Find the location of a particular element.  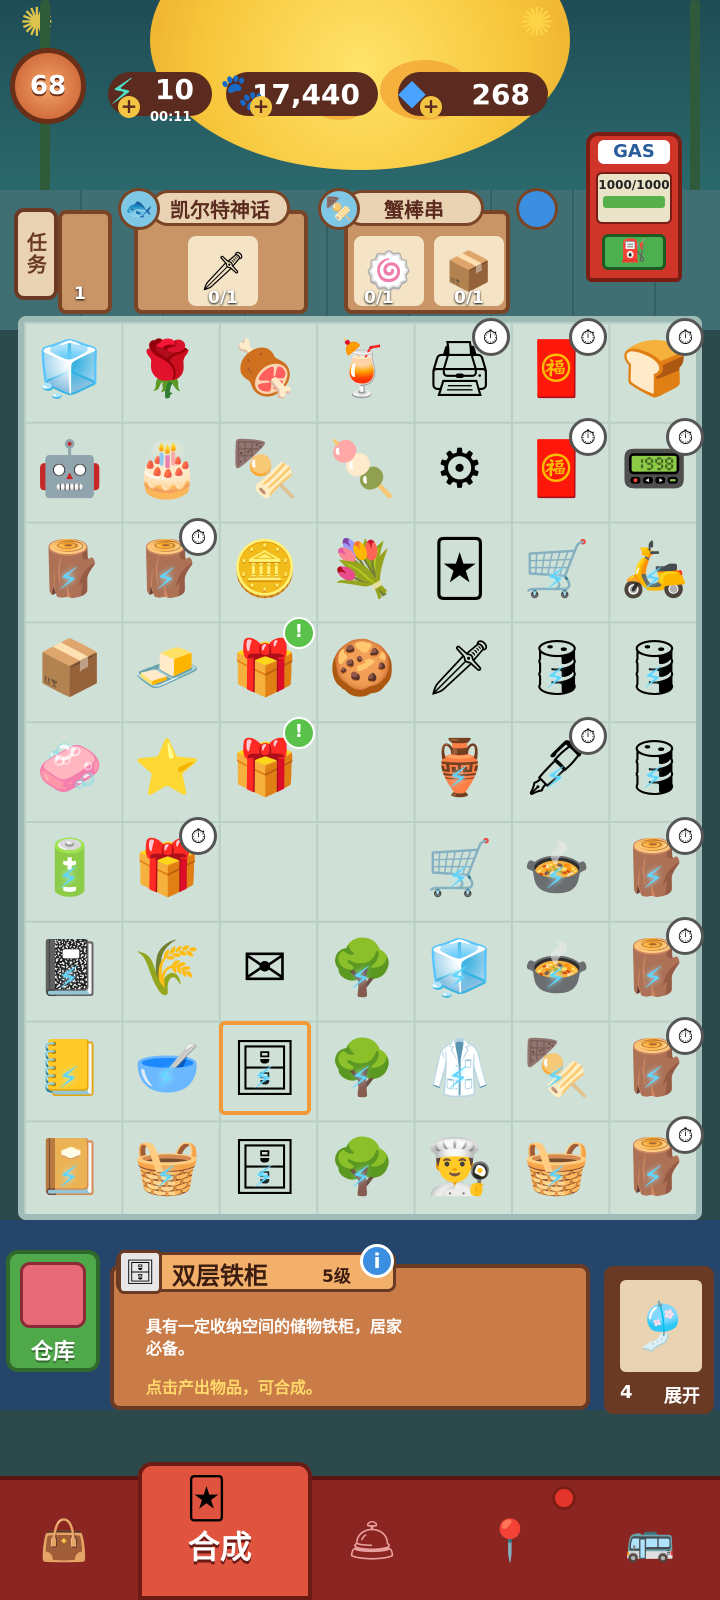

rose-bouquet-icon: 🌹 is located at coordinates (167, 369).